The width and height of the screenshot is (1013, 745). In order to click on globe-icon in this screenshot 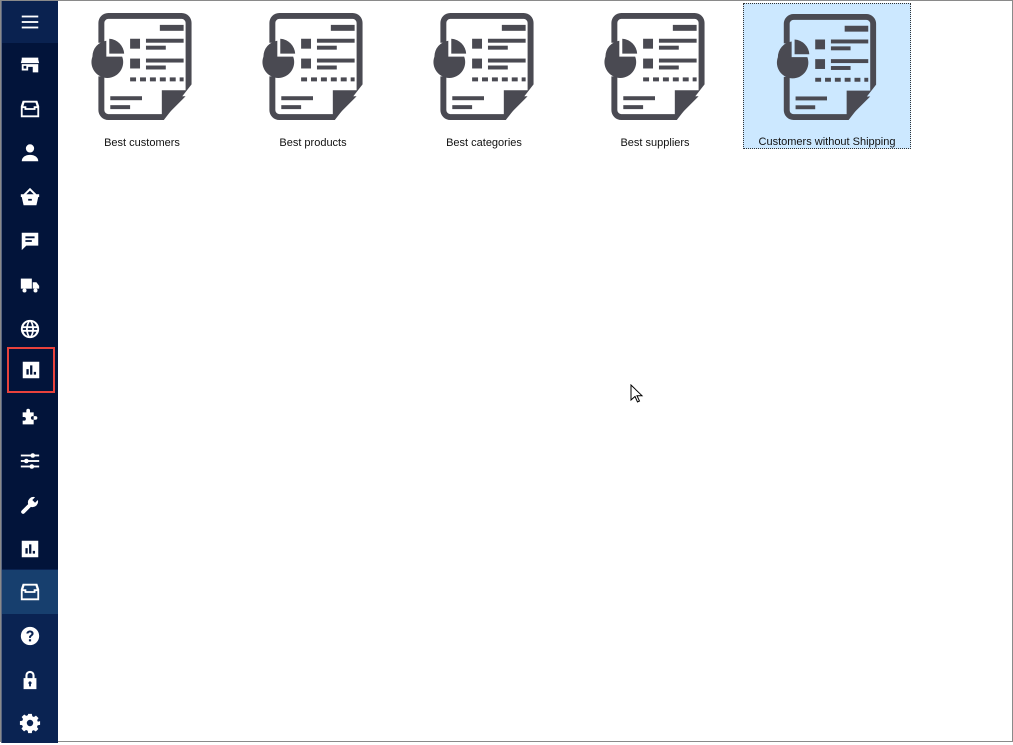, I will do `click(30, 329)`.